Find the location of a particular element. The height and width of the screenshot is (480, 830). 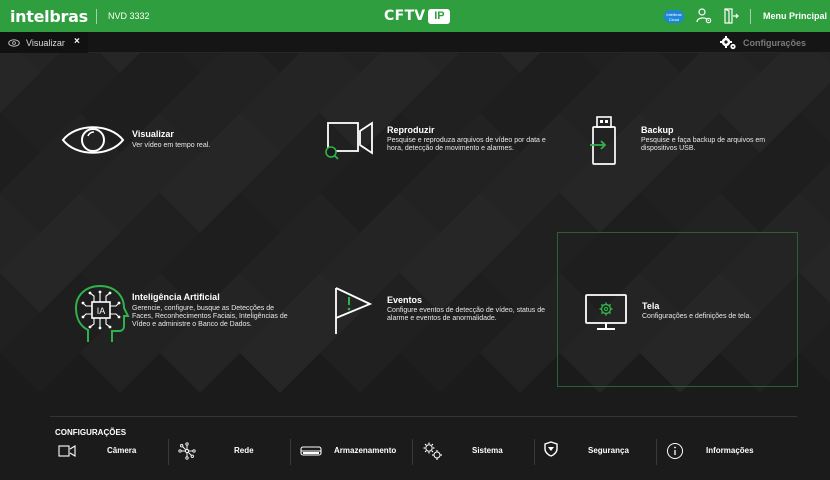

tile-title: Reproduzir is located at coordinates (411, 130).